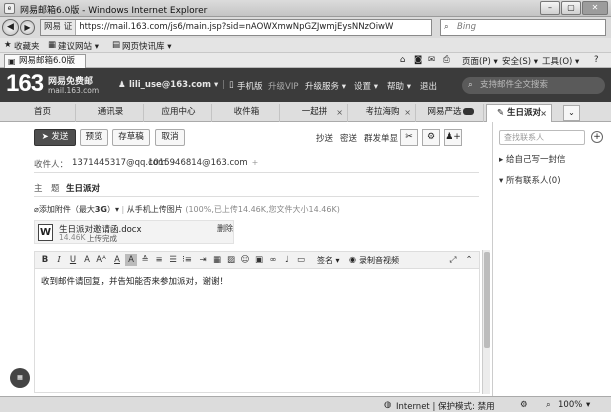  Describe the element at coordinates (111, 113) in the screenshot. I see `tab-1: 通讯录` at that location.